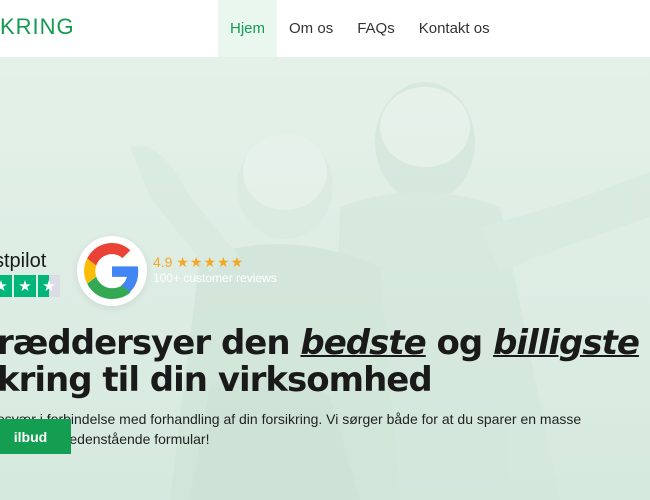 The image size is (650, 500). I want to click on google-rating-value: 4.9, so click(163, 262).